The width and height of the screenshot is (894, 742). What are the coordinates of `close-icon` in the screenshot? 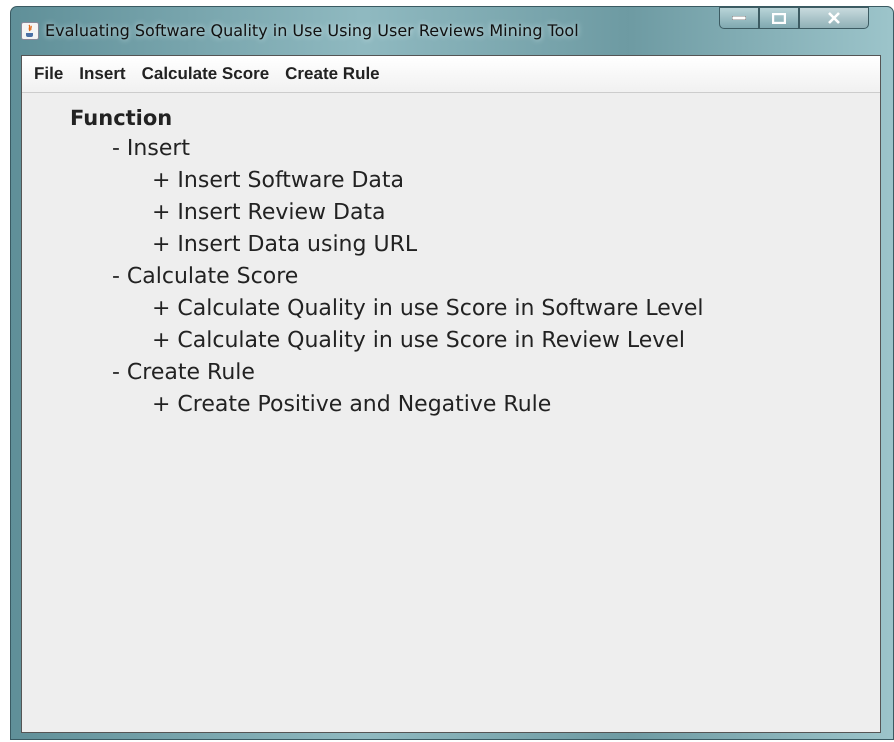 It's located at (834, 18).